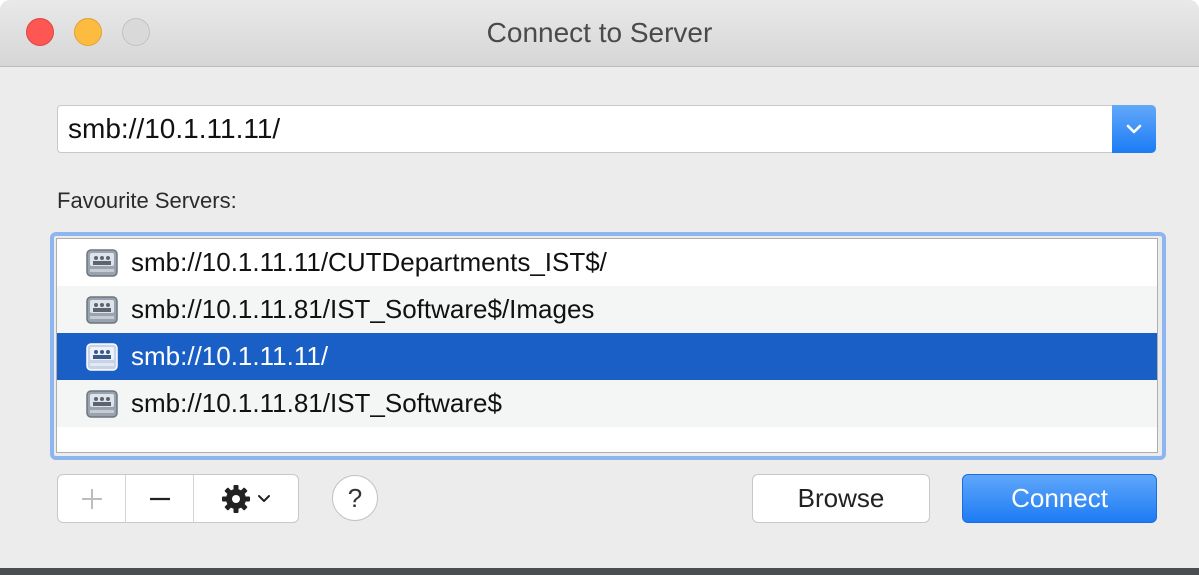 The image size is (1199, 575). I want to click on server-address-combobox, so click(606, 129).